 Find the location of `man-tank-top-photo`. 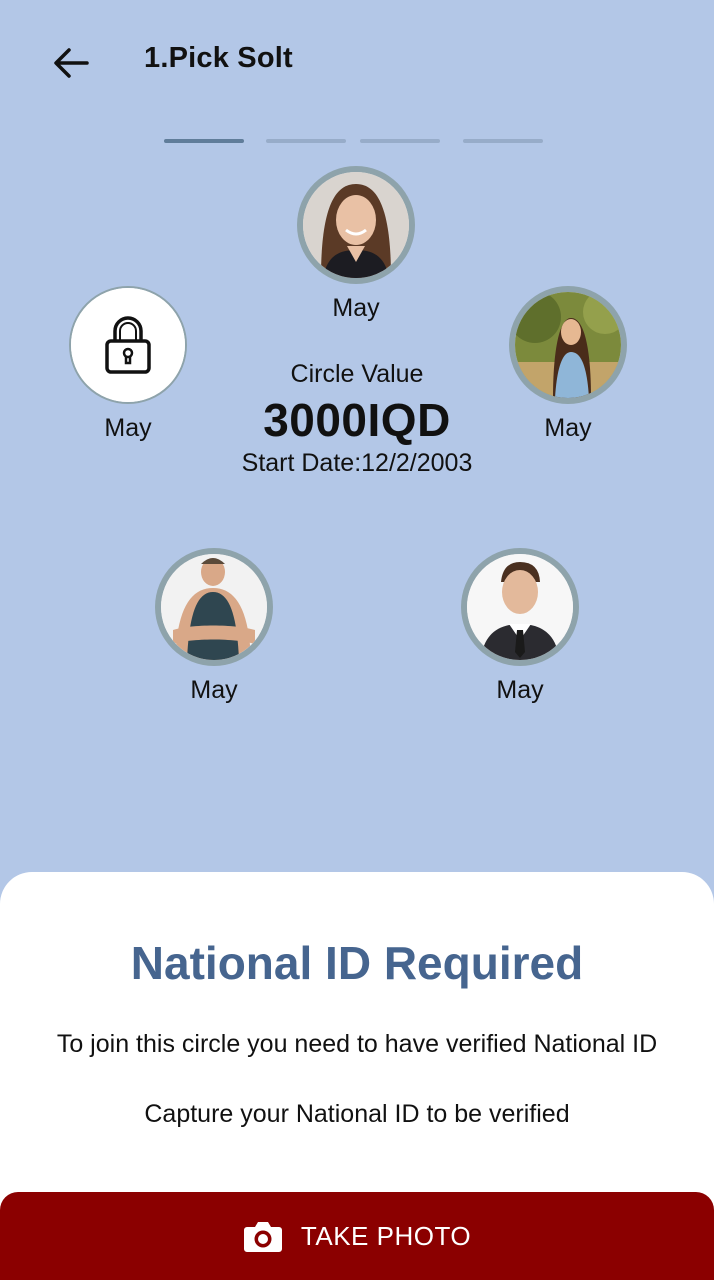

man-tank-top-photo is located at coordinates (214, 607).